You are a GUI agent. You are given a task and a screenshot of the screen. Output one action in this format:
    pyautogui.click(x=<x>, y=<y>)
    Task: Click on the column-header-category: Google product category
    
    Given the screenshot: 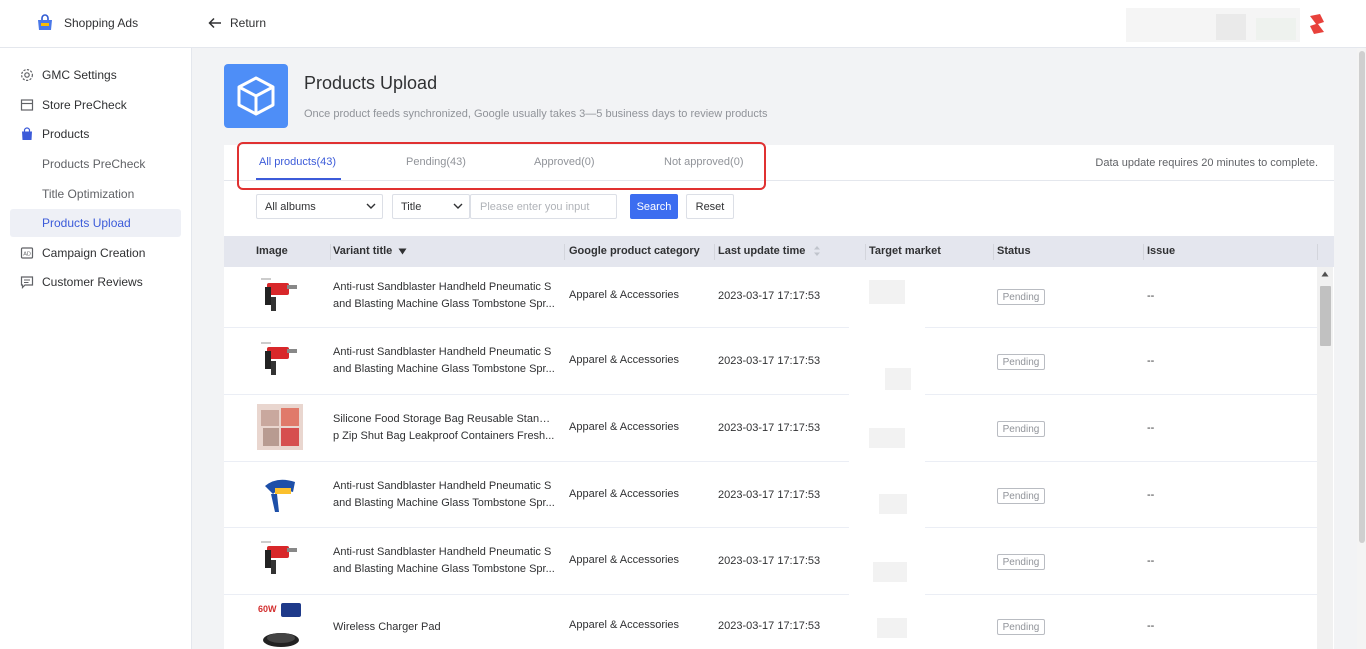 What is the action you would take?
    pyautogui.click(x=634, y=251)
    